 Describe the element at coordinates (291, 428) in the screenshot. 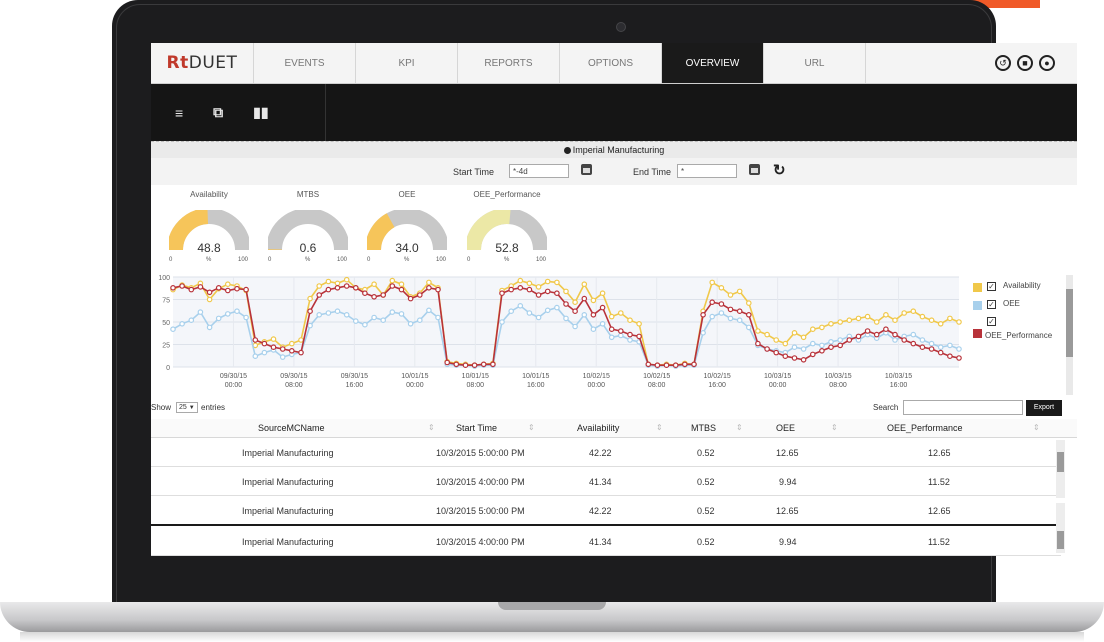

I see `column-header-sourcemcname: SourceMCName` at that location.